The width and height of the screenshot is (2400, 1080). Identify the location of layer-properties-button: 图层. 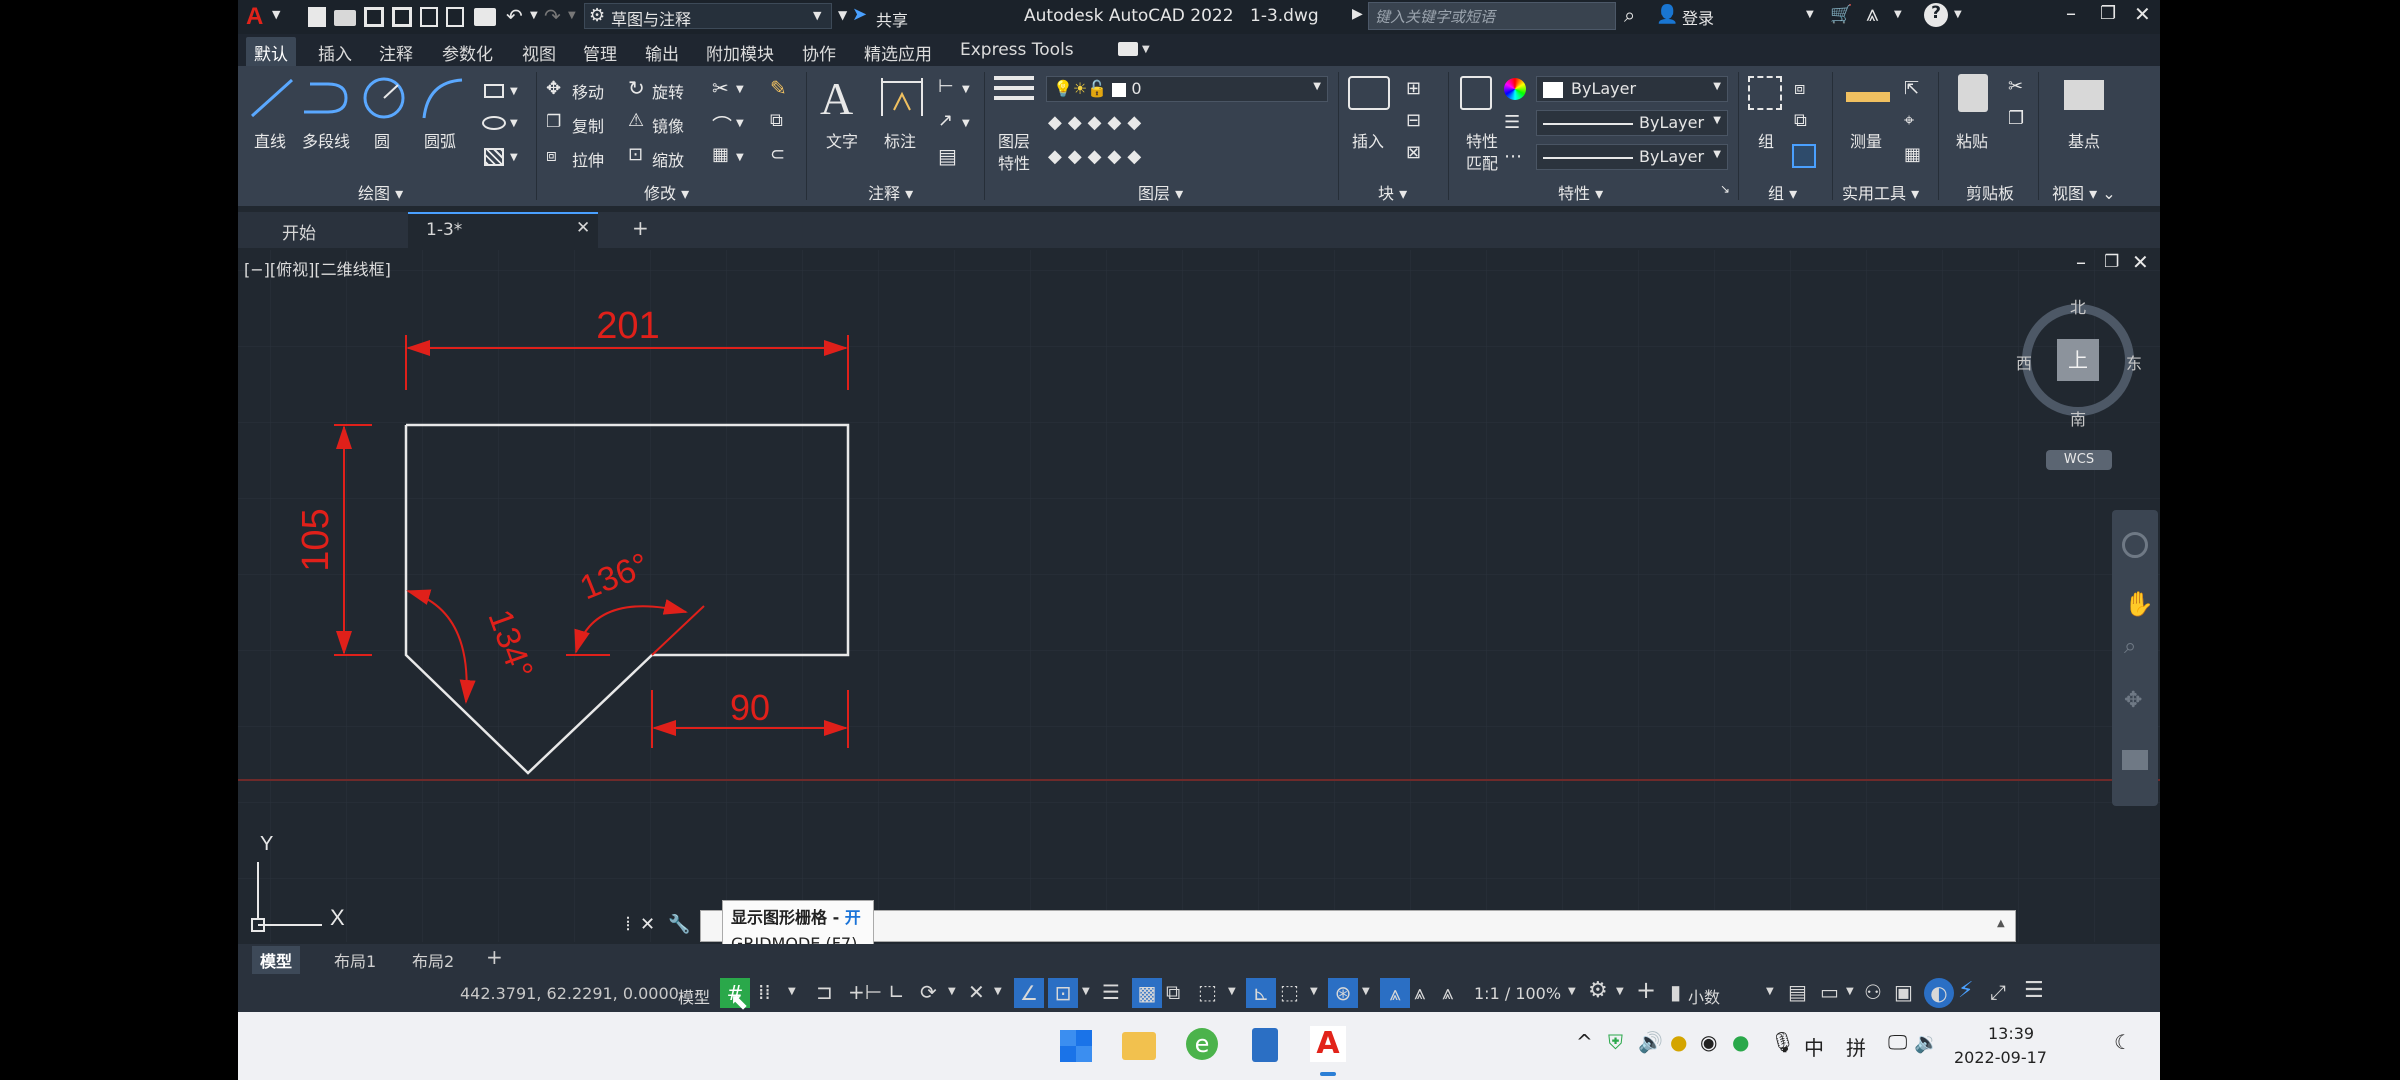
(1014, 140).